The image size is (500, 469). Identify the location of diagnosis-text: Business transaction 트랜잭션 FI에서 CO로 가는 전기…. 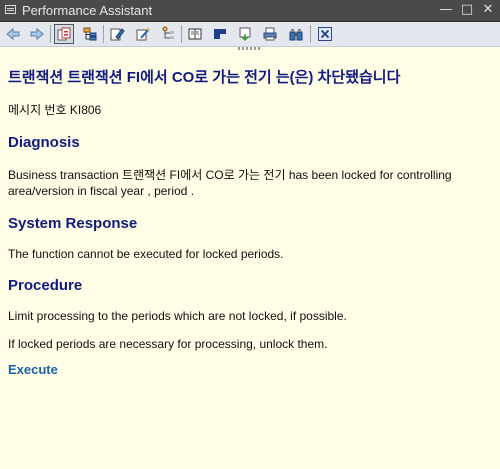
(230, 183).